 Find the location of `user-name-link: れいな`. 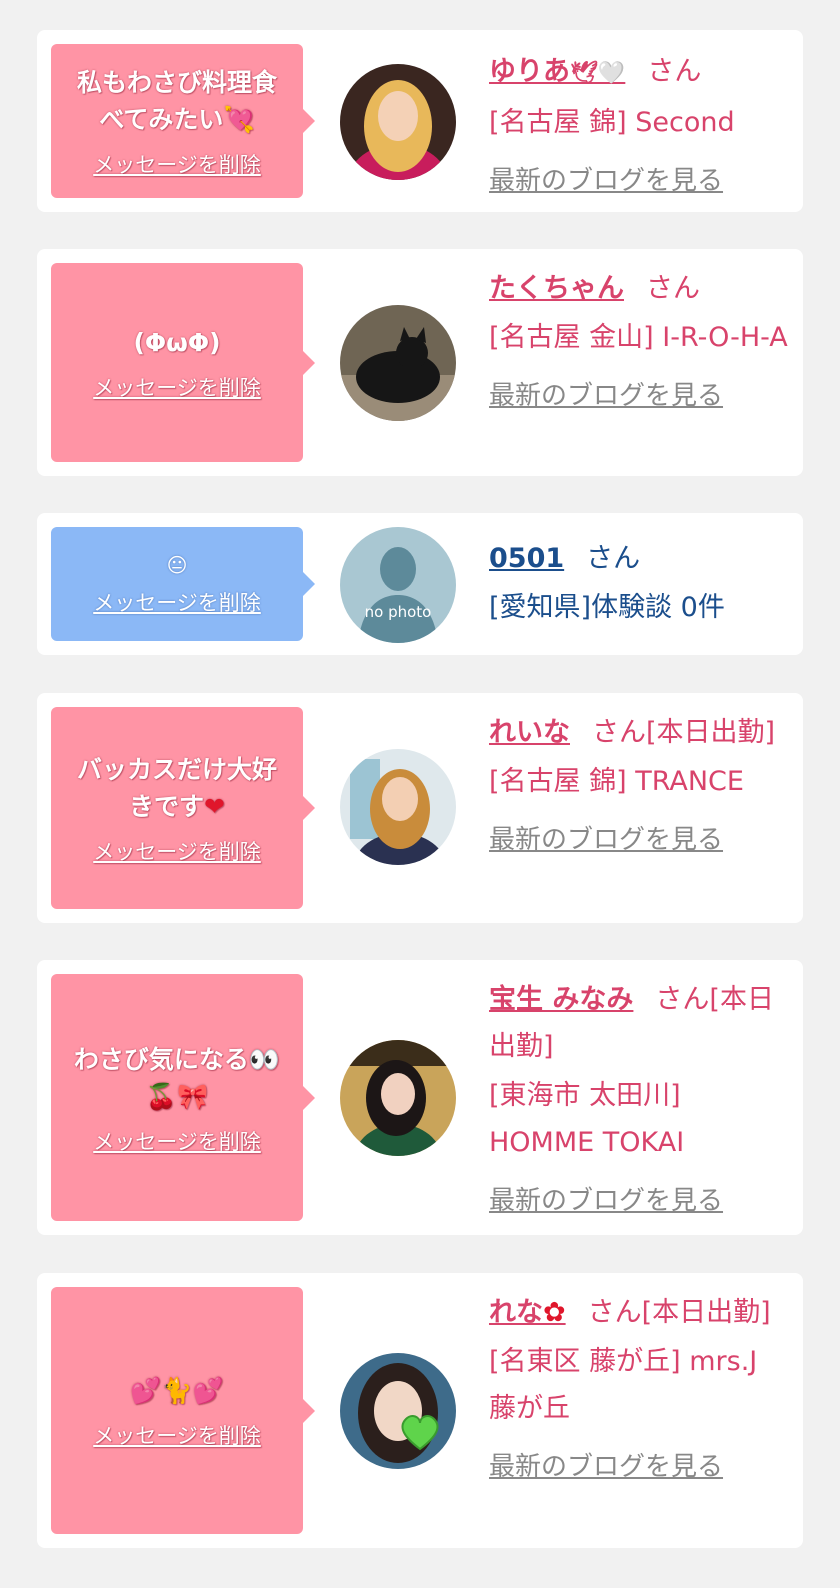

user-name-link: れいな is located at coordinates (529, 732).